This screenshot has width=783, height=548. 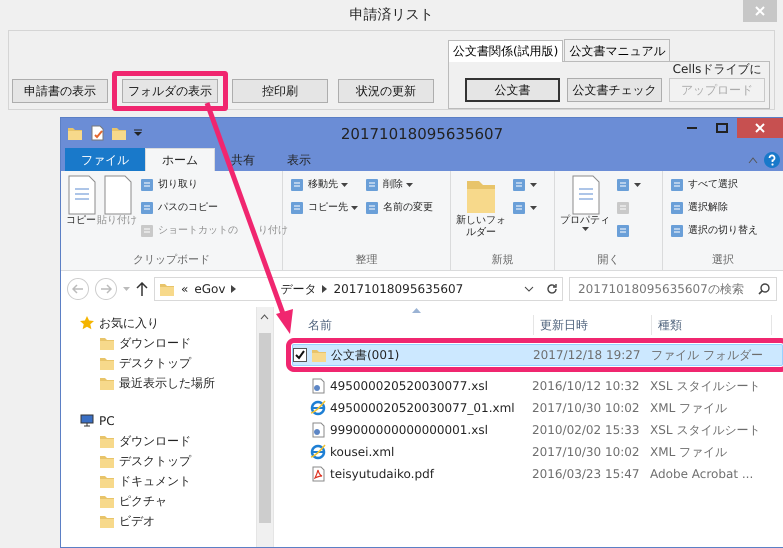 I want to click on window-title: 申請済リスト, so click(x=392, y=15).